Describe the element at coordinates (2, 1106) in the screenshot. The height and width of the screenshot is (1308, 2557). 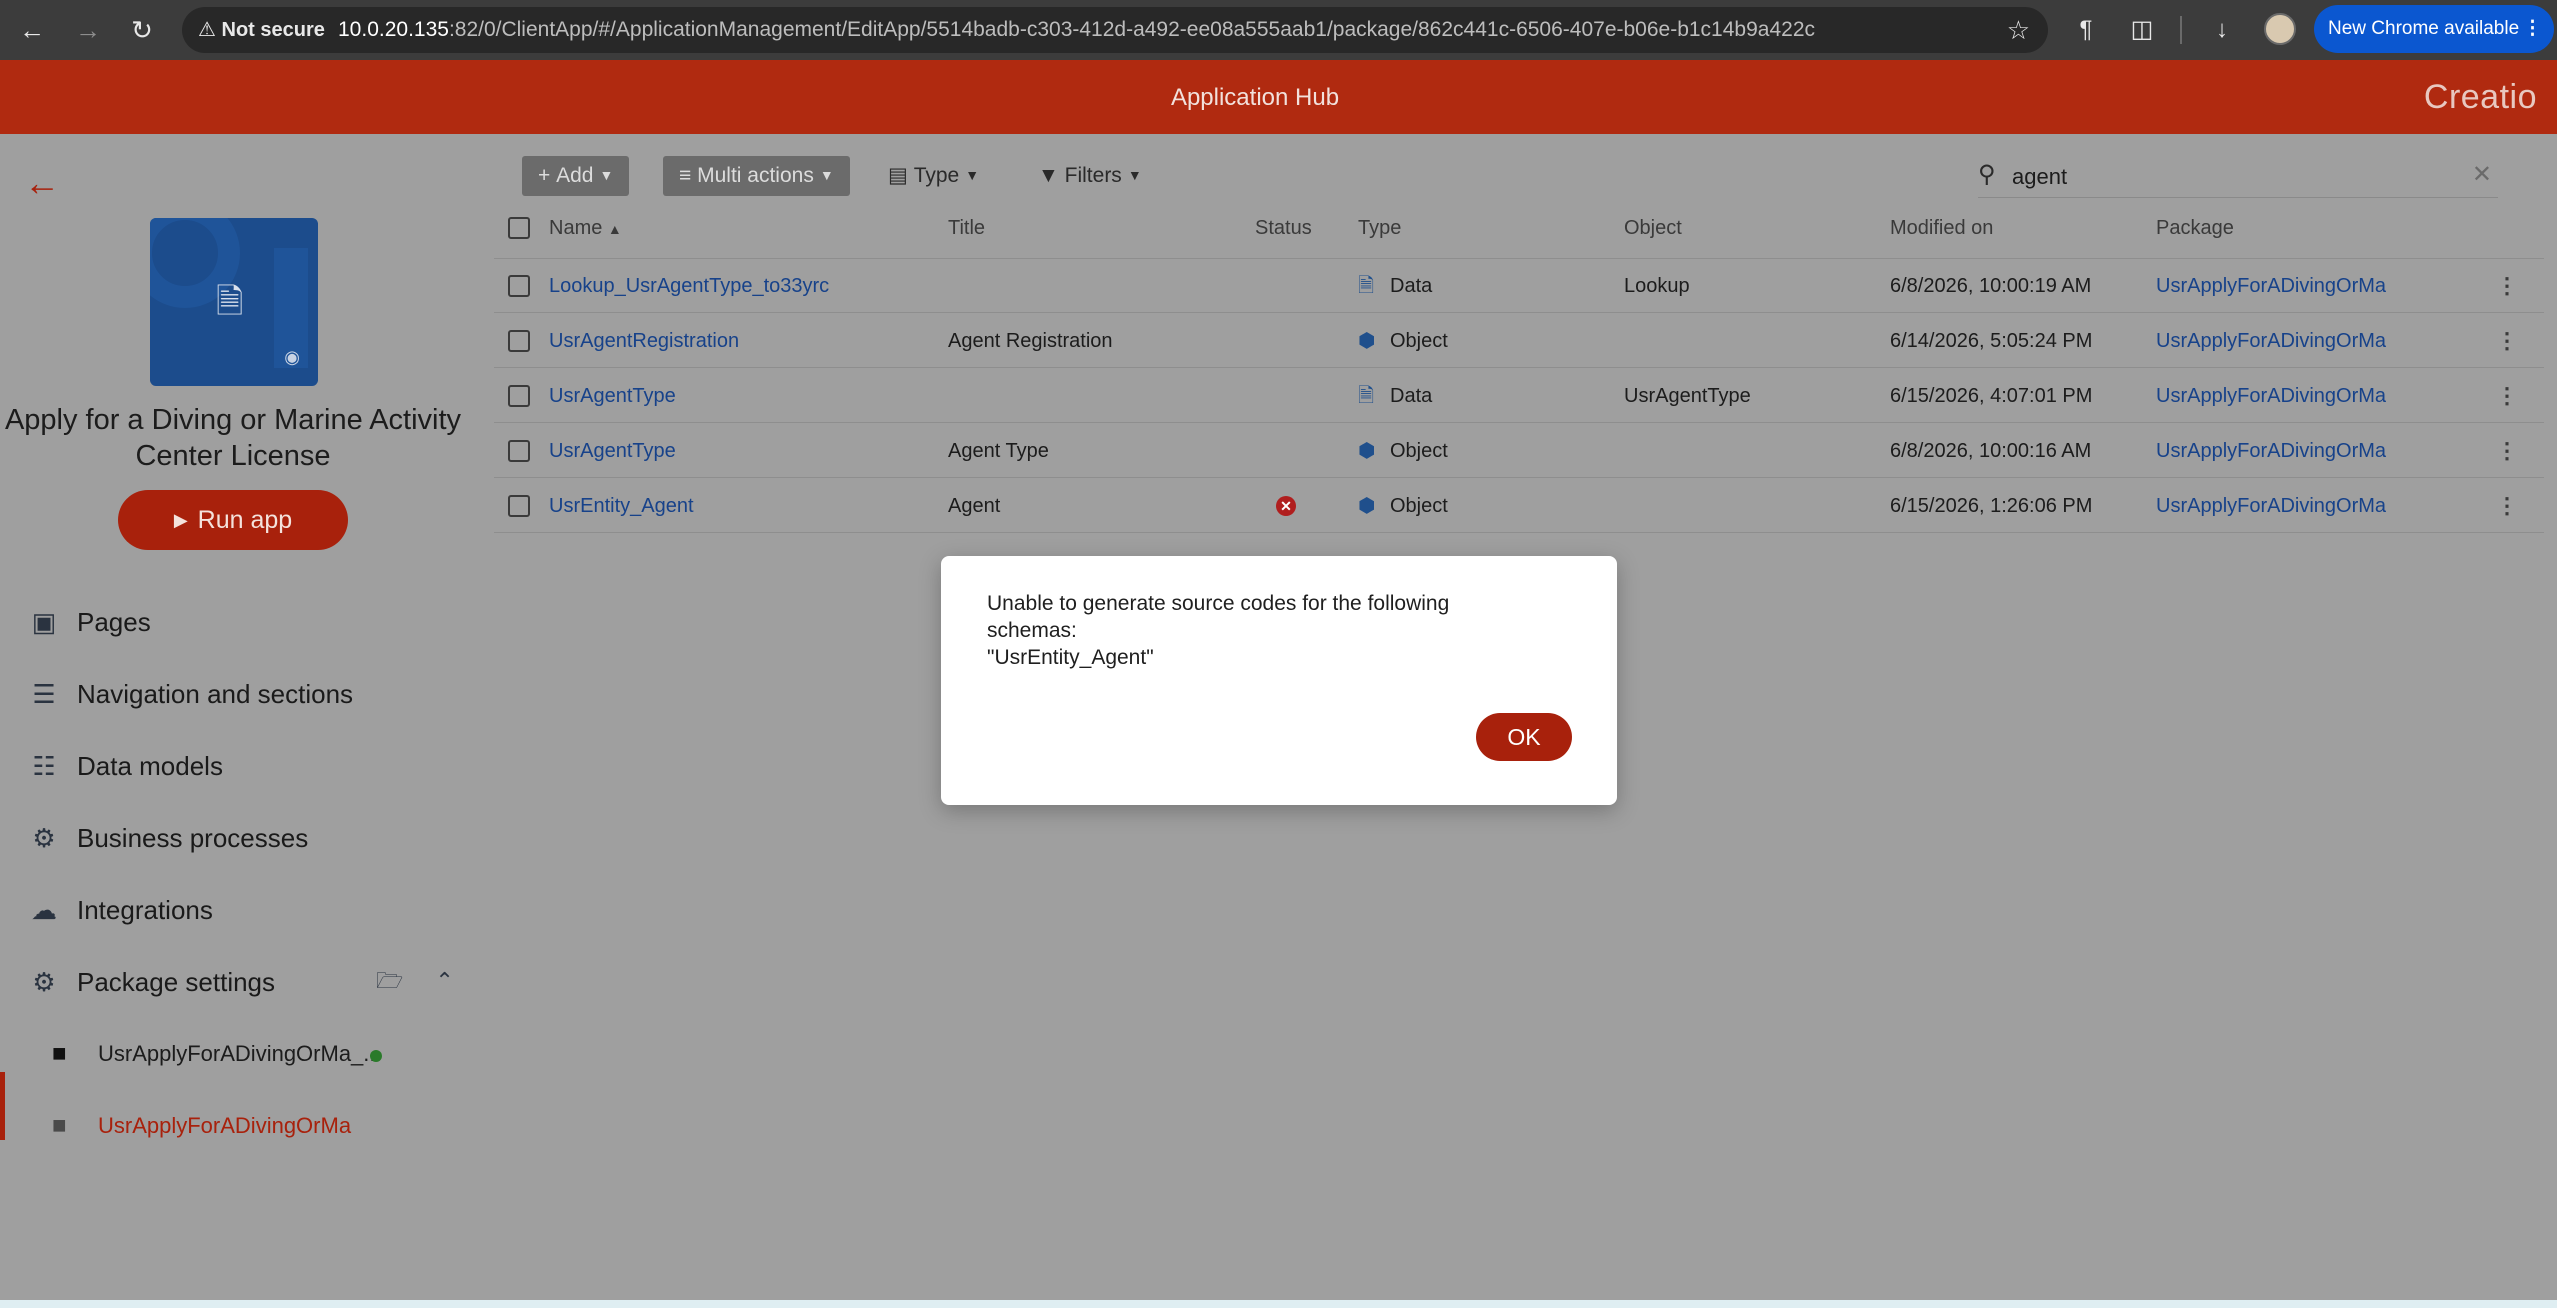
I see `active-indicator` at that location.